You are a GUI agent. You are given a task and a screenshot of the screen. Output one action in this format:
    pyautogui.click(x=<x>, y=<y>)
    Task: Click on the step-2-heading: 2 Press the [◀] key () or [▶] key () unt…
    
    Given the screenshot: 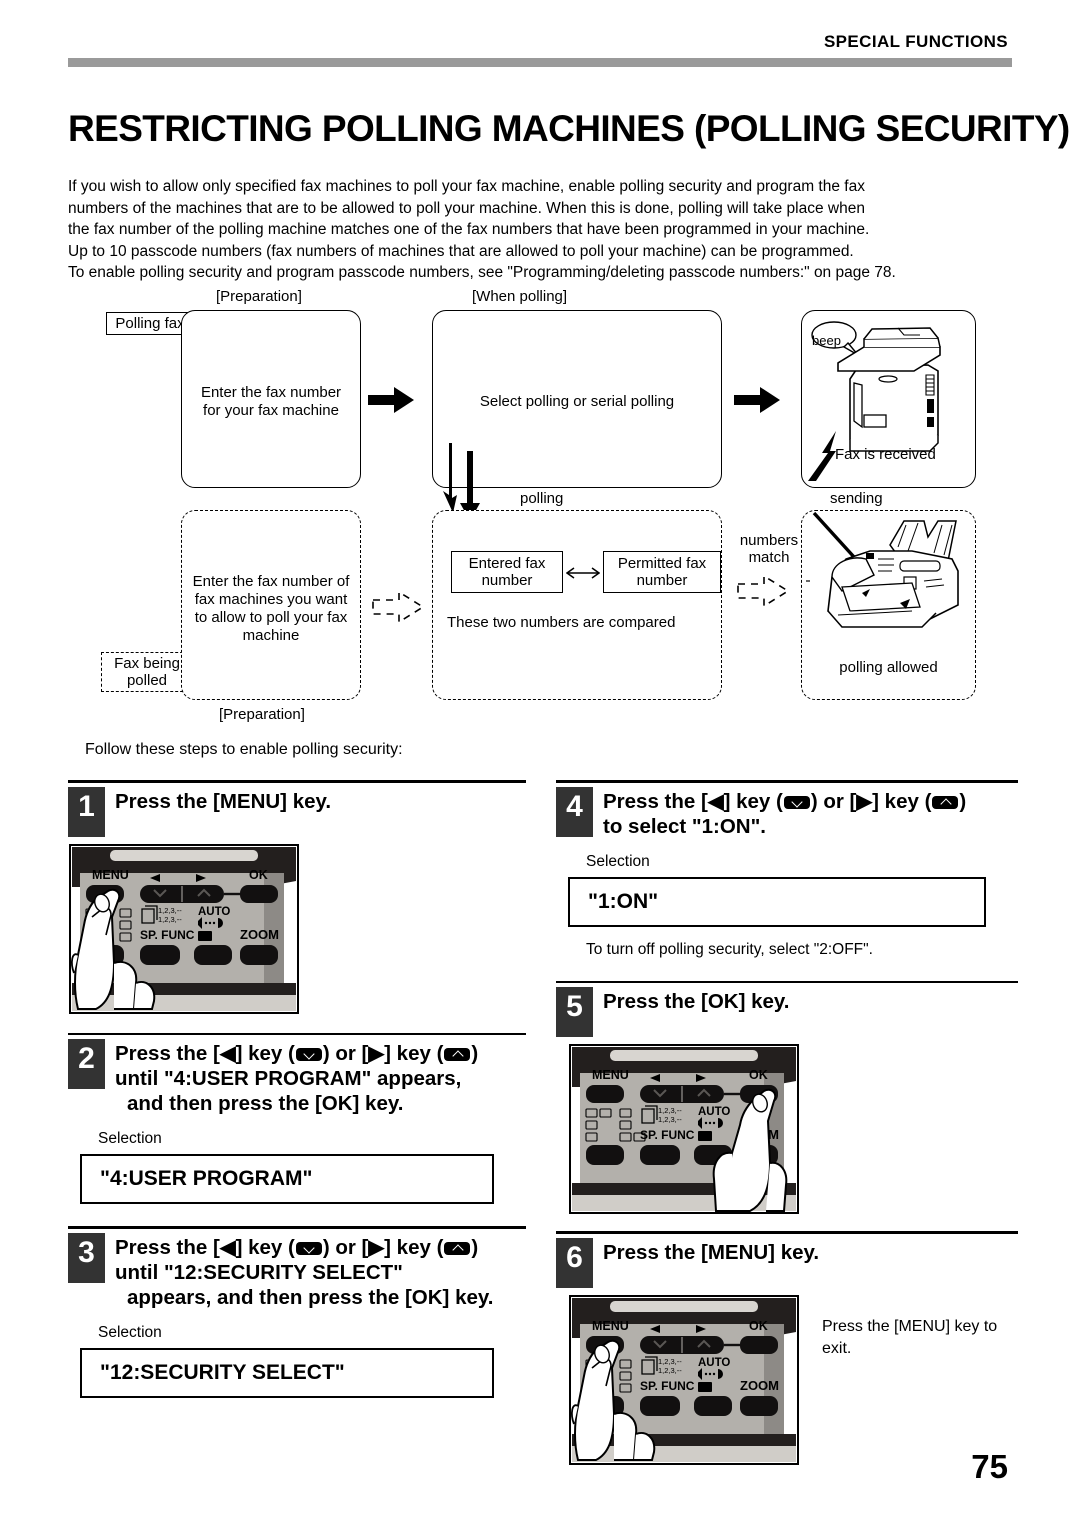 What is the action you would take?
    pyautogui.click(x=297, y=1075)
    